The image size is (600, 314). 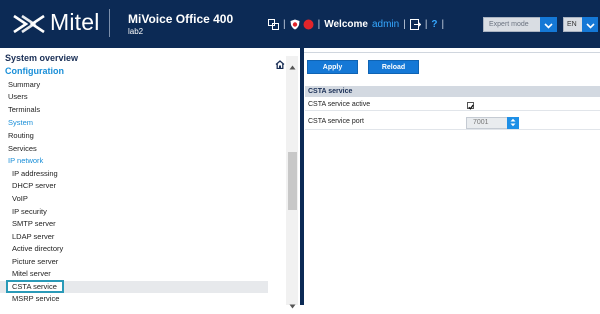 I want to click on nav-picture-server: Picture server, so click(x=35, y=261).